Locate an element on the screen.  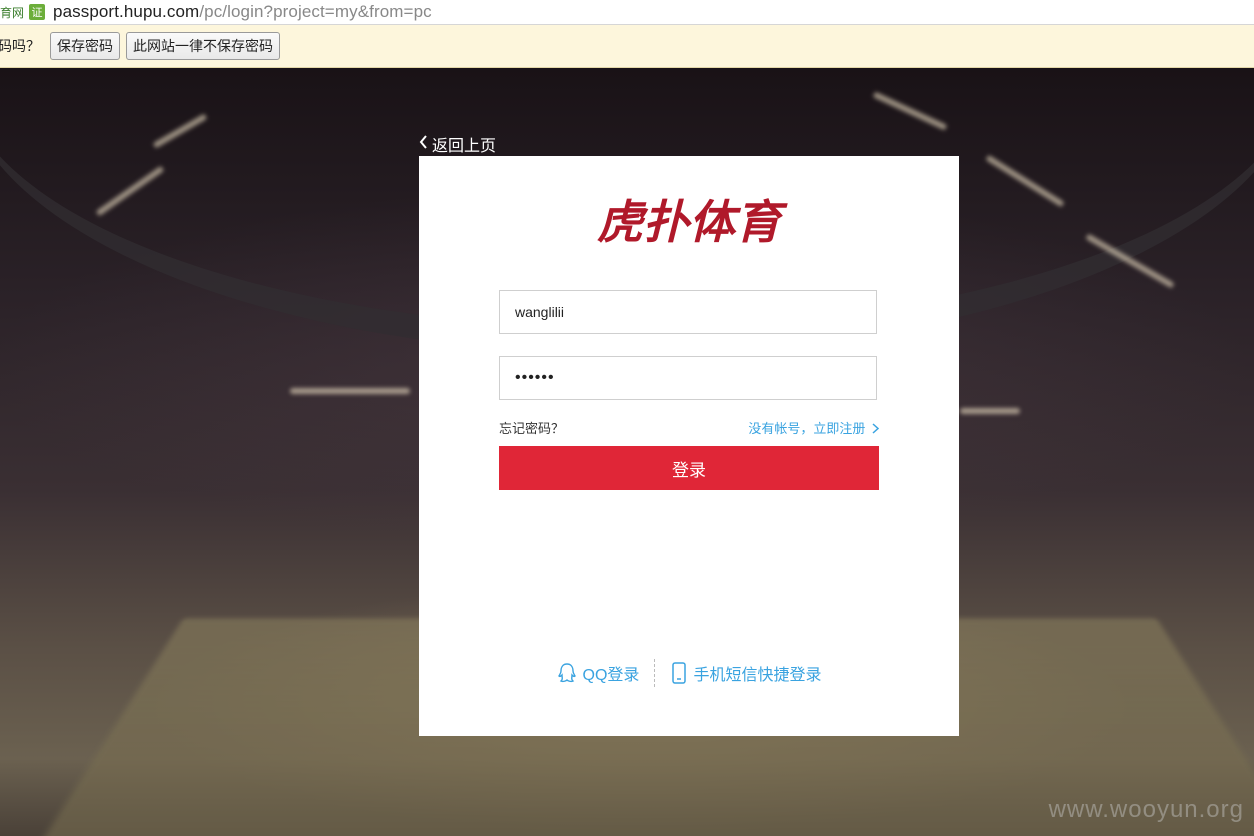
sms-login-label: 手机短信快捷登录 is located at coordinates (757, 675).